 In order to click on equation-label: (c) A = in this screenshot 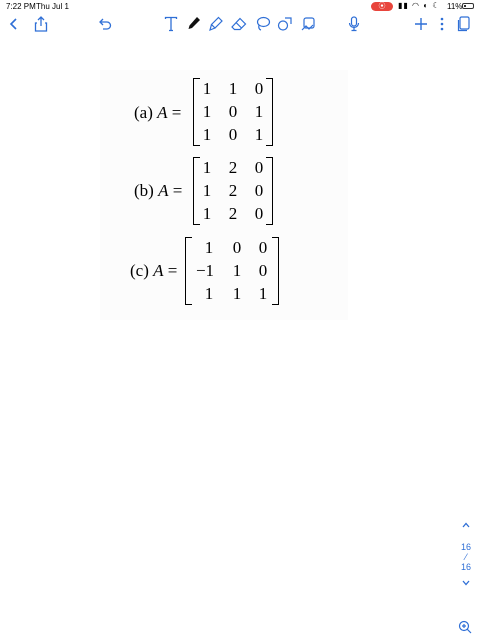, I will do `click(154, 270)`.